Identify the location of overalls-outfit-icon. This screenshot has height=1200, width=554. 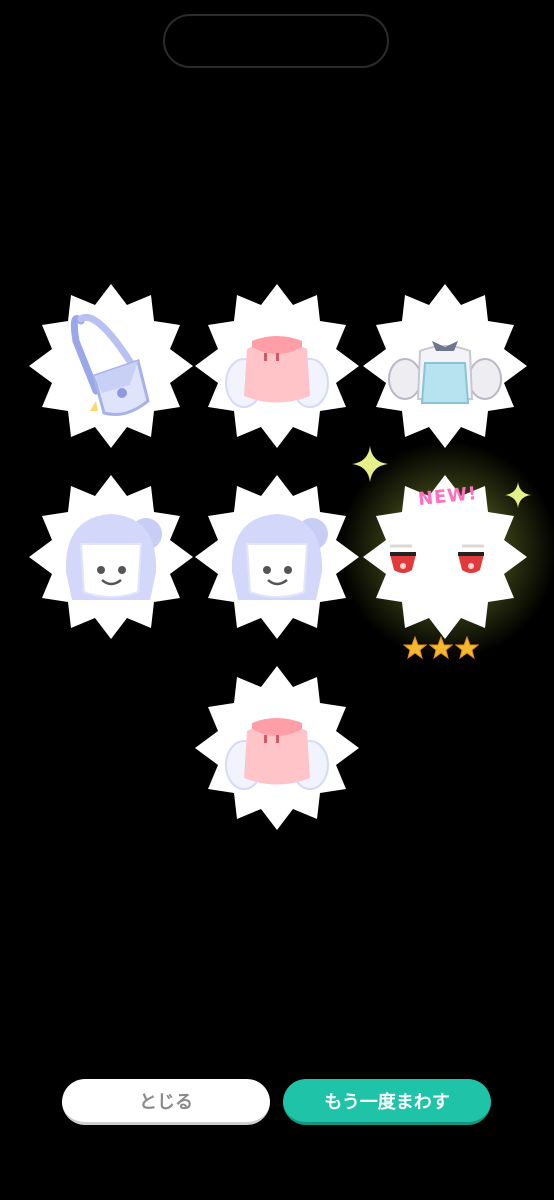
(445, 372).